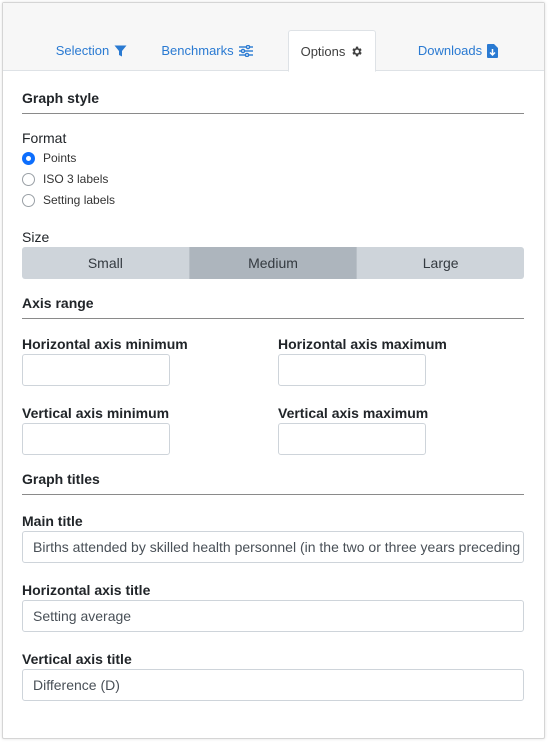 The image size is (550, 742). Describe the element at coordinates (352, 439) in the screenshot. I see `v-axis-max-input` at that location.